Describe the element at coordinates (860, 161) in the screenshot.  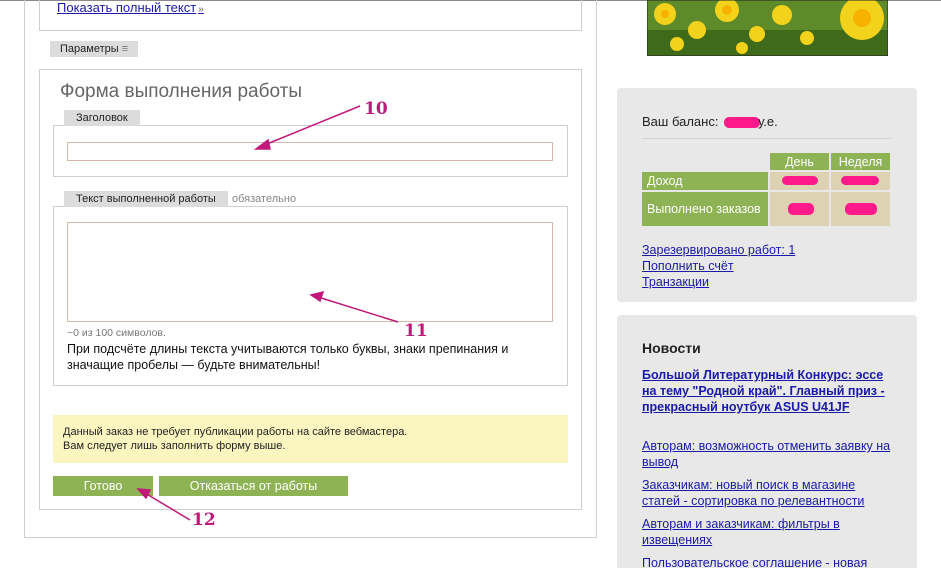
I see `col-week: Неделя` at that location.